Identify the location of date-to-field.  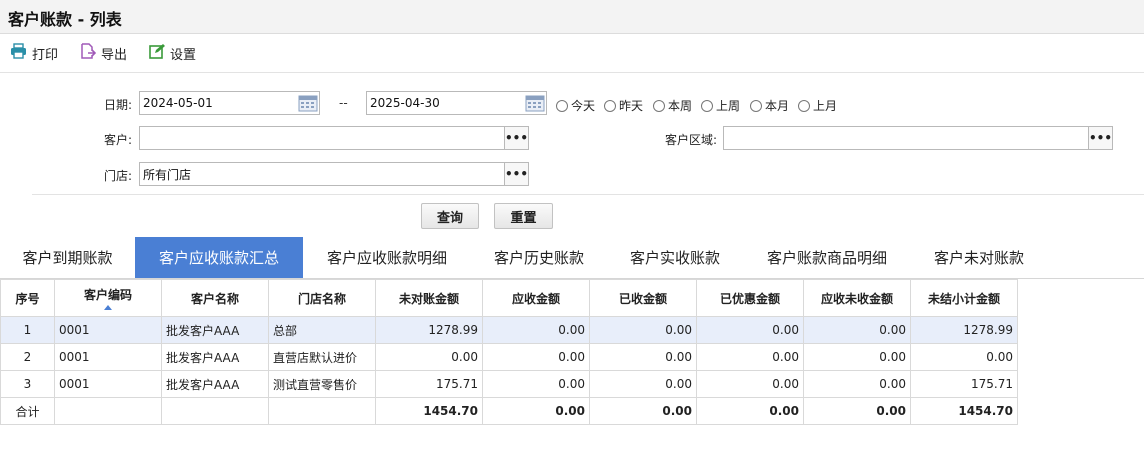
(456, 103).